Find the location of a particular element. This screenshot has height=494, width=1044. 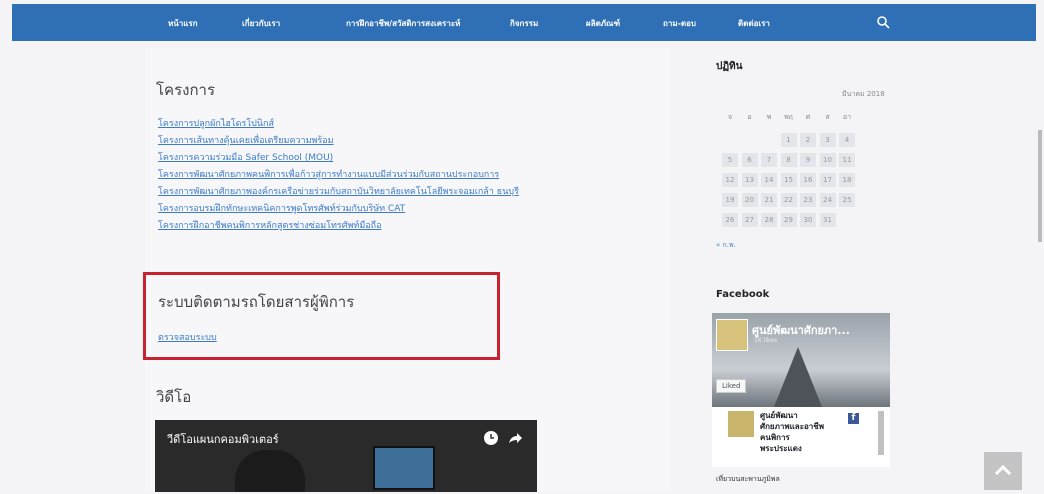

video-caption: วีดีโอแผนกคอมพิวเตอร์ is located at coordinates (223, 439).